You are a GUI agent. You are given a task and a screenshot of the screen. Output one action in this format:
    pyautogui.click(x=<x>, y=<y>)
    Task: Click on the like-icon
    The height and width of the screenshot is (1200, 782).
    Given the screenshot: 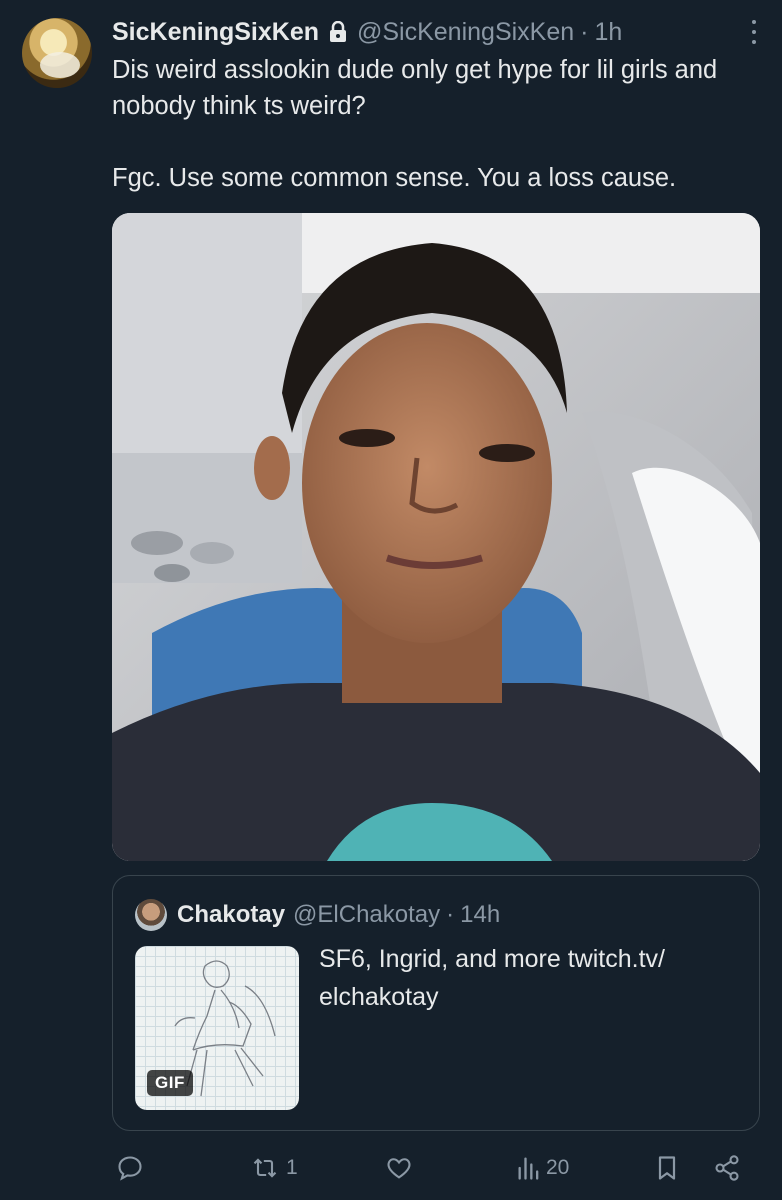 What is the action you would take?
    pyautogui.click(x=399, y=1168)
    